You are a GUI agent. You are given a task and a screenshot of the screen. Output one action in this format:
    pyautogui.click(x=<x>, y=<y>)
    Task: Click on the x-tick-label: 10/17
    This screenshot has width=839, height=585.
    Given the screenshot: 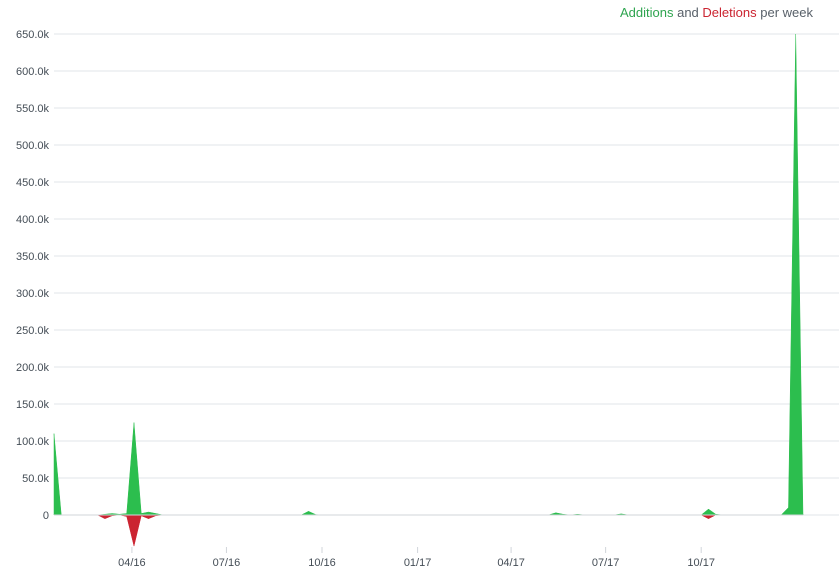 What is the action you would take?
    pyautogui.click(x=701, y=563)
    